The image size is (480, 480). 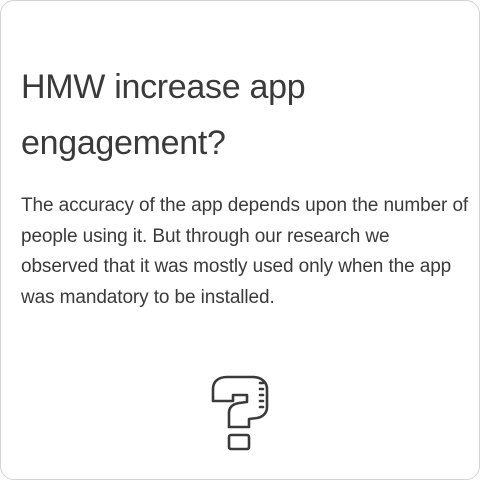 What do you see at coordinates (241, 414) in the screenshot?
I see `question-mark-icon` at bounding box center [241, 414].